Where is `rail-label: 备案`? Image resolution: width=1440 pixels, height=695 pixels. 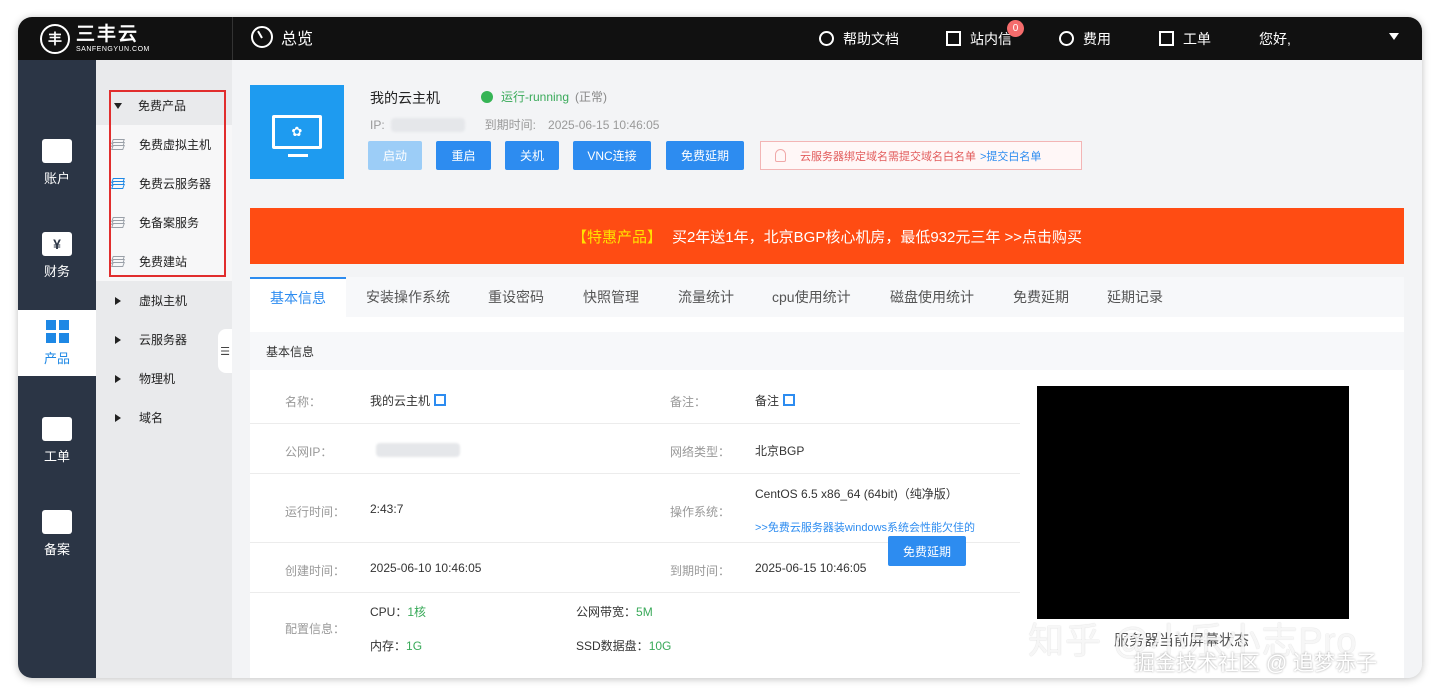
rail-label: 备案 is located at coordinates (56, 549).